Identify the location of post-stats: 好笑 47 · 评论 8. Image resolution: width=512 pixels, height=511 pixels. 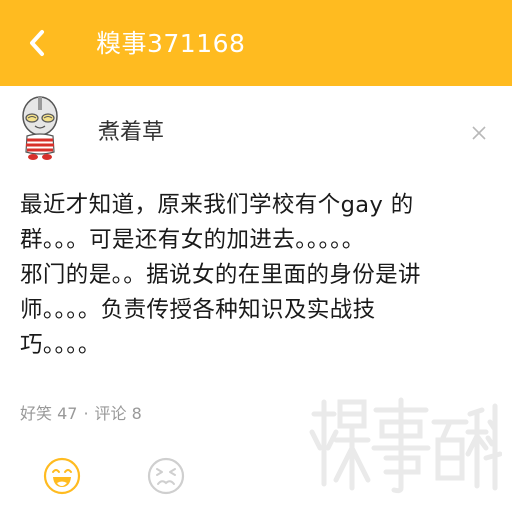
(81, 414).